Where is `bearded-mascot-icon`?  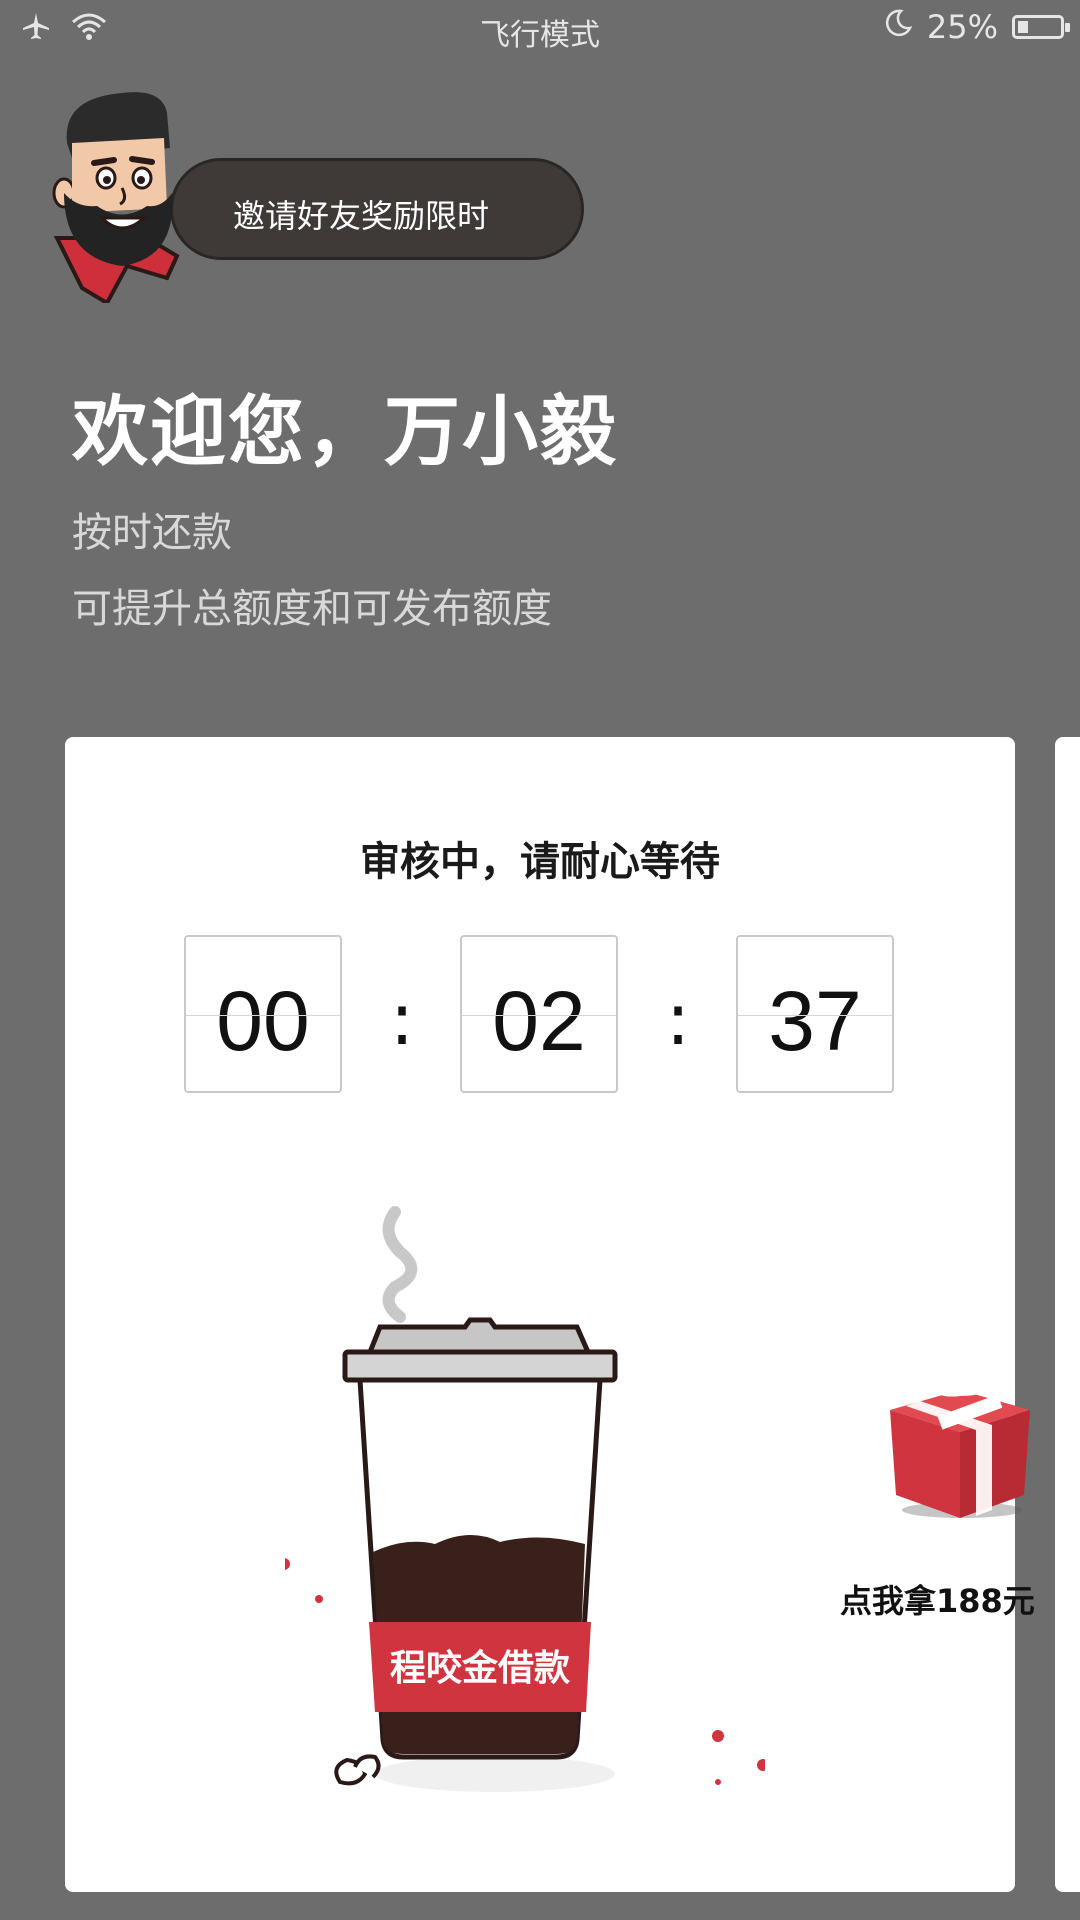
bearded-mascot-icon is located at coordinates (116, 197).